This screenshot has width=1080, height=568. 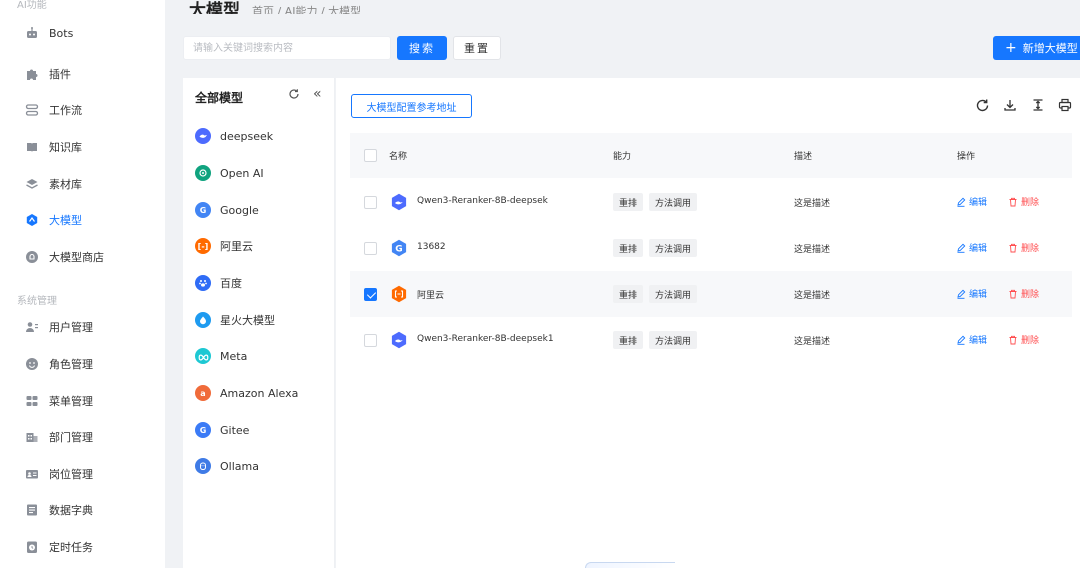 I want to click on sidebar-item-plugins: 插件, so click(x=82, y=74).